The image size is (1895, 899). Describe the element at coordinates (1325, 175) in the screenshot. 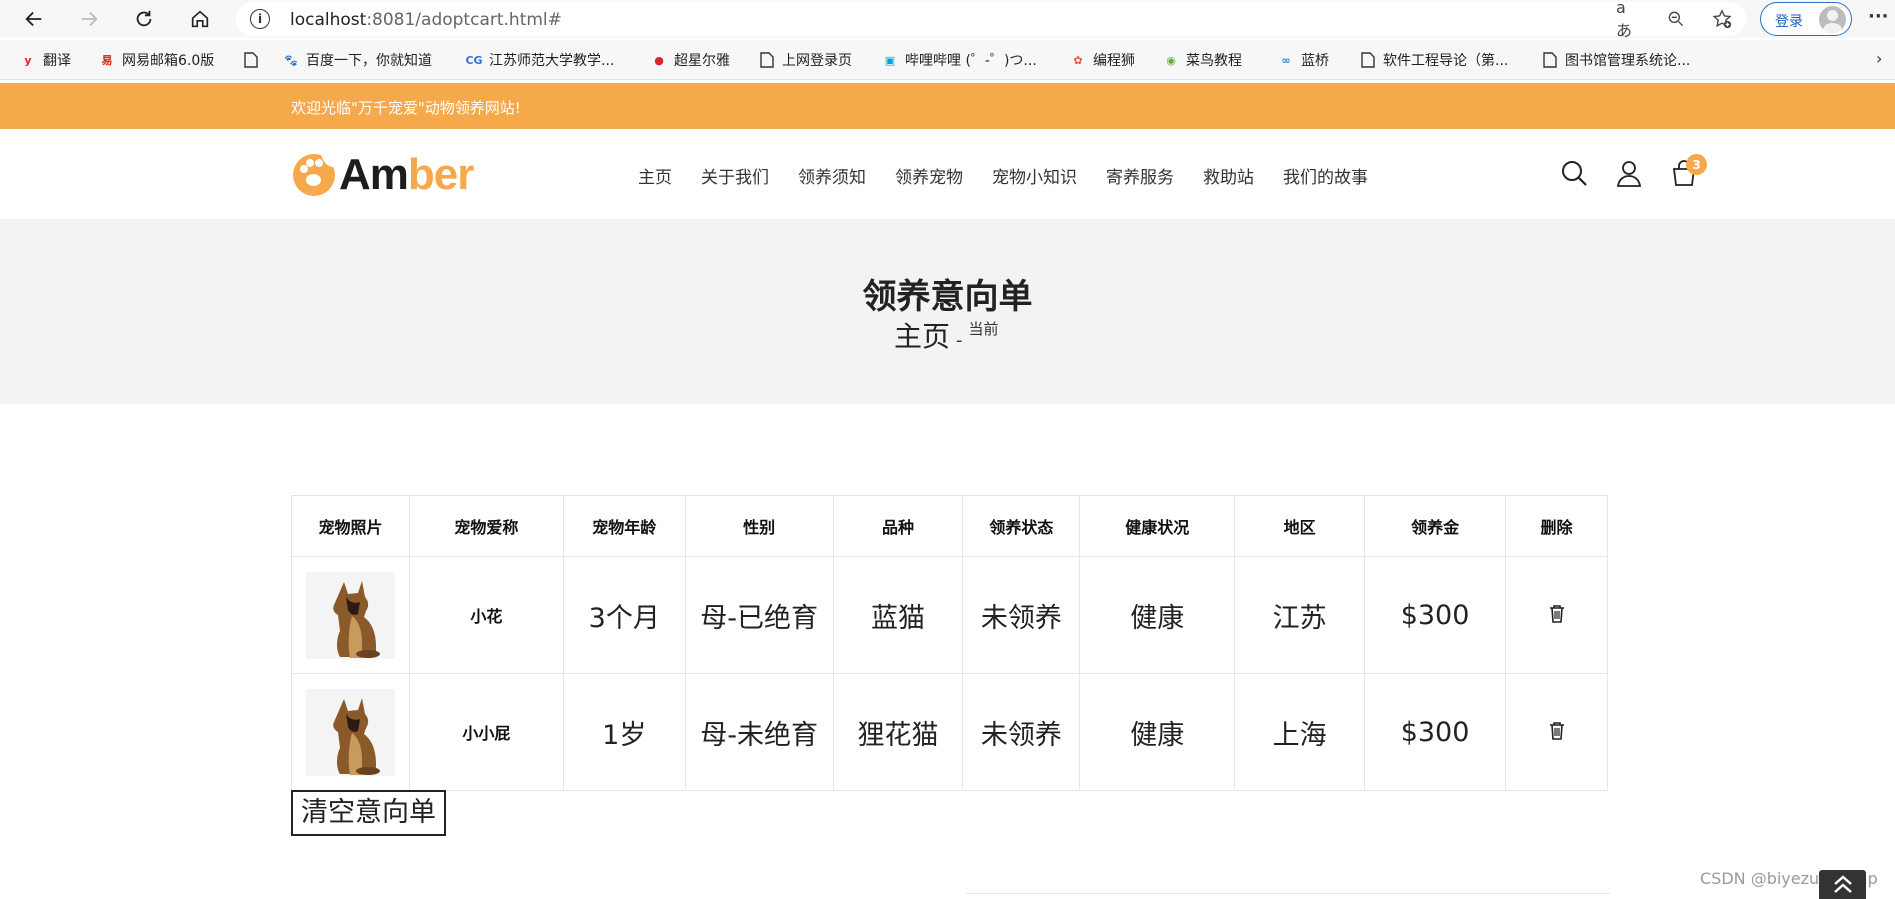

I see `nav-our-story: 我们的故事` at that location.